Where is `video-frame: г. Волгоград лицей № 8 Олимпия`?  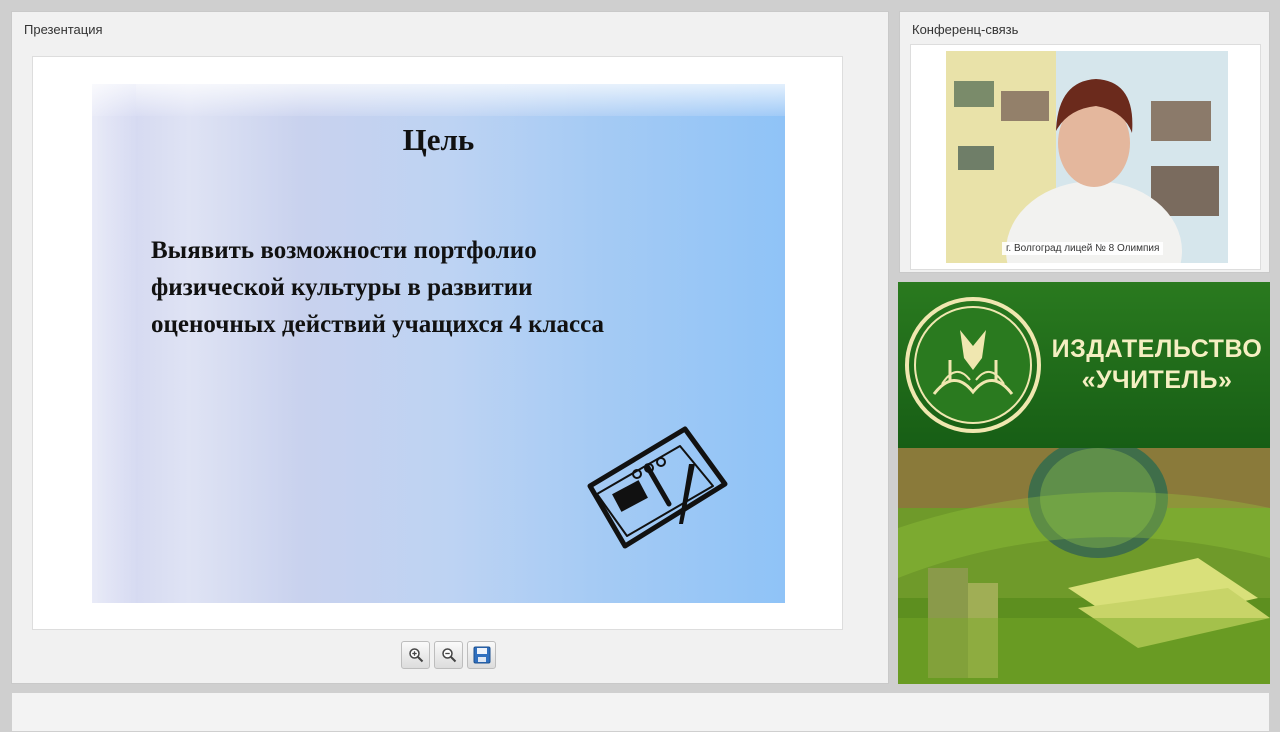 video-frame: г. Волгоград лицей № 8 Олимпия is located at coordinates (1085, 157).